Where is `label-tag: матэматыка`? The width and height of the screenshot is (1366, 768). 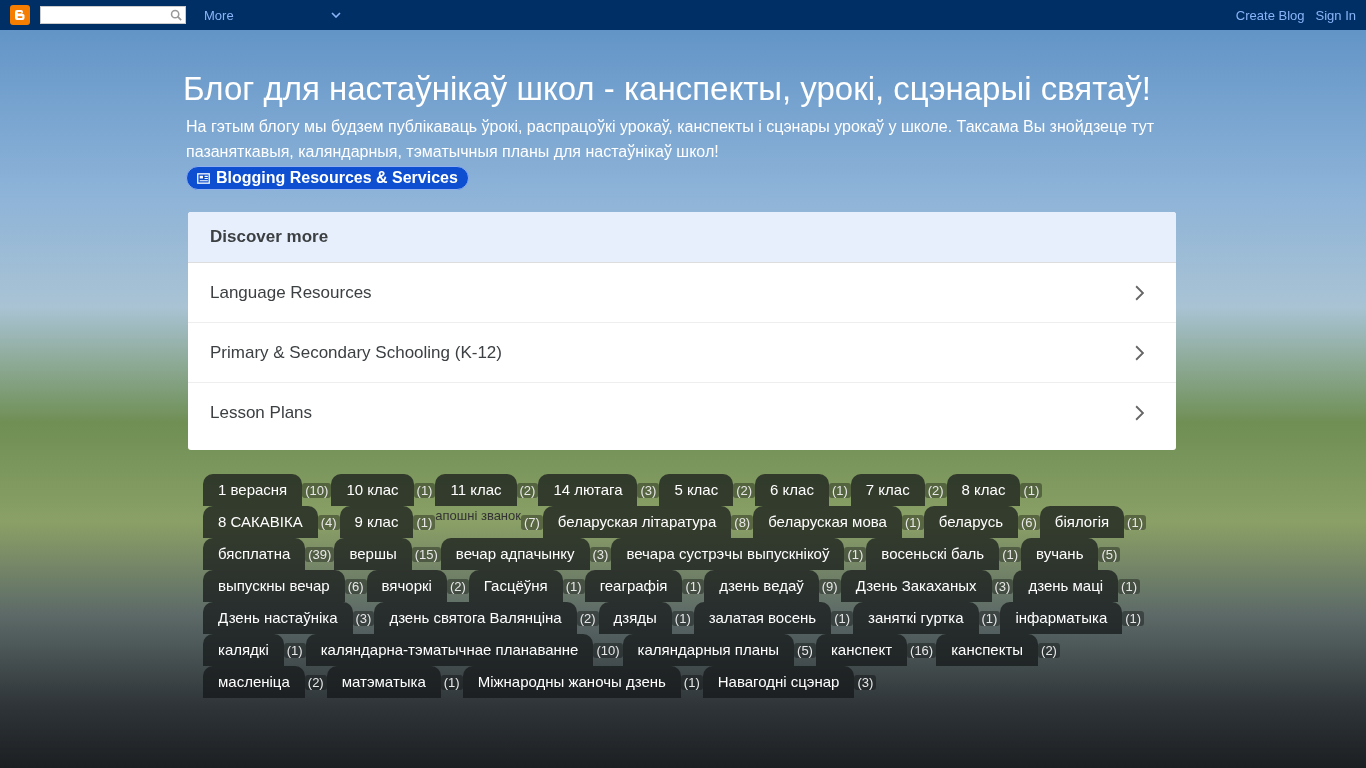
label-tag: матэматыка is located at coordinates (383, 682).